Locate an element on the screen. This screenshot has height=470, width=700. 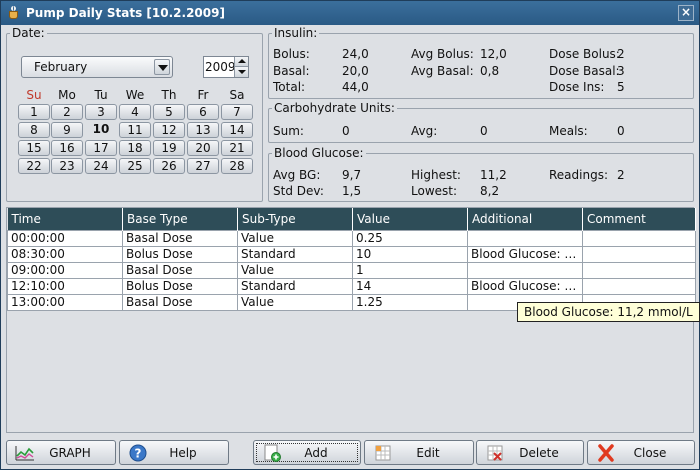
calendar-day: 9 is located at coordinates (67, 130).